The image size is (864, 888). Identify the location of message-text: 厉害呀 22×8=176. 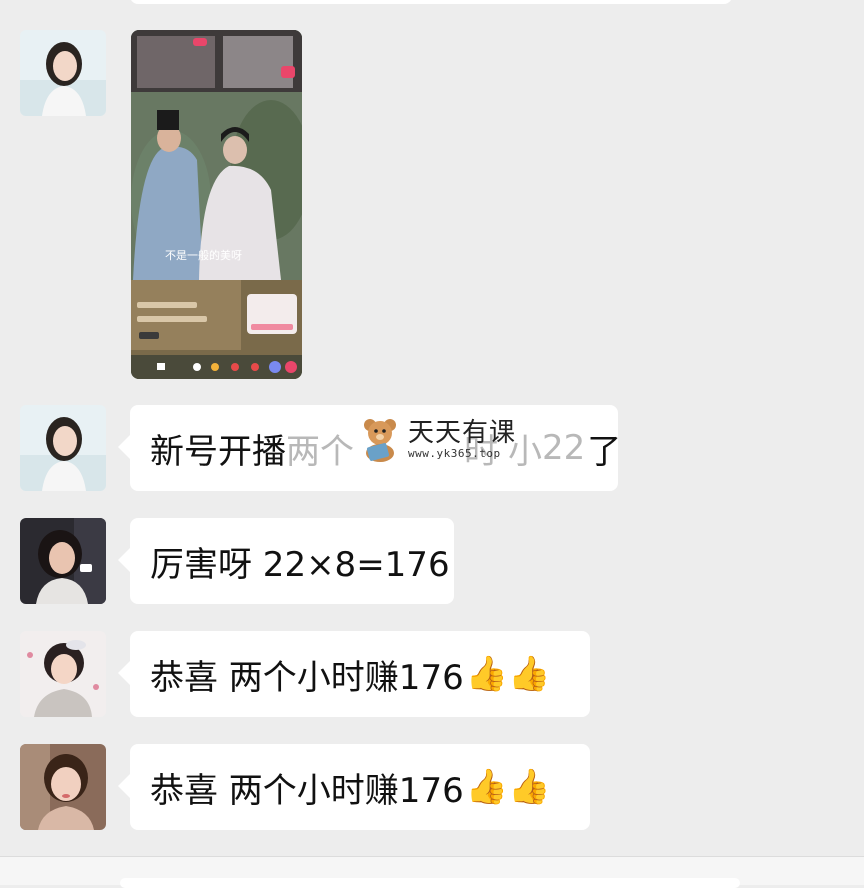
(300, 564).